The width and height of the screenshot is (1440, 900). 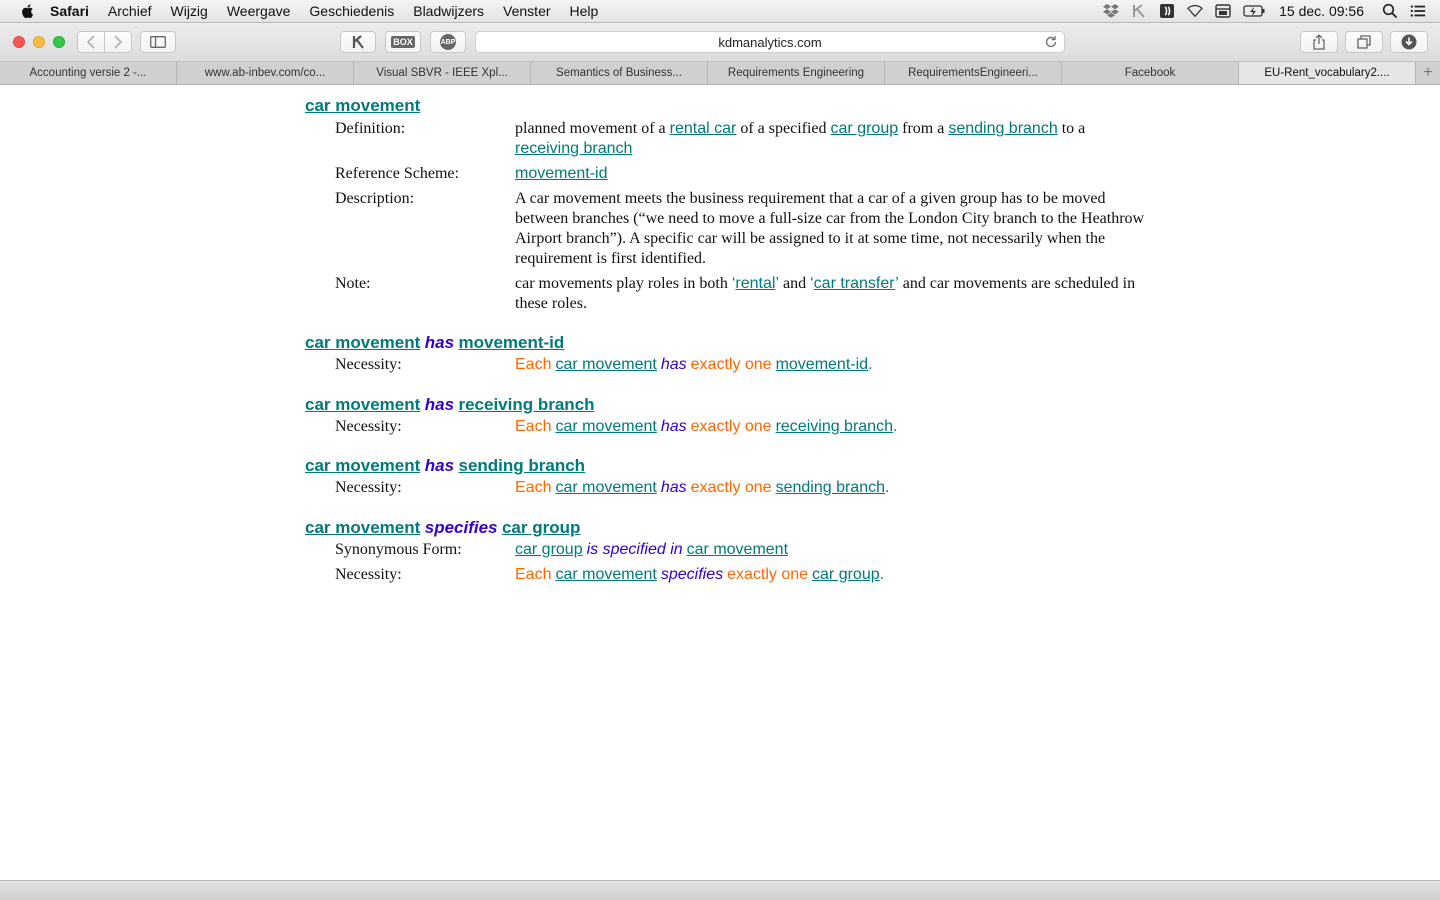 I want to click on tab-facebook: Facebook, so click(x=1150, y=73).